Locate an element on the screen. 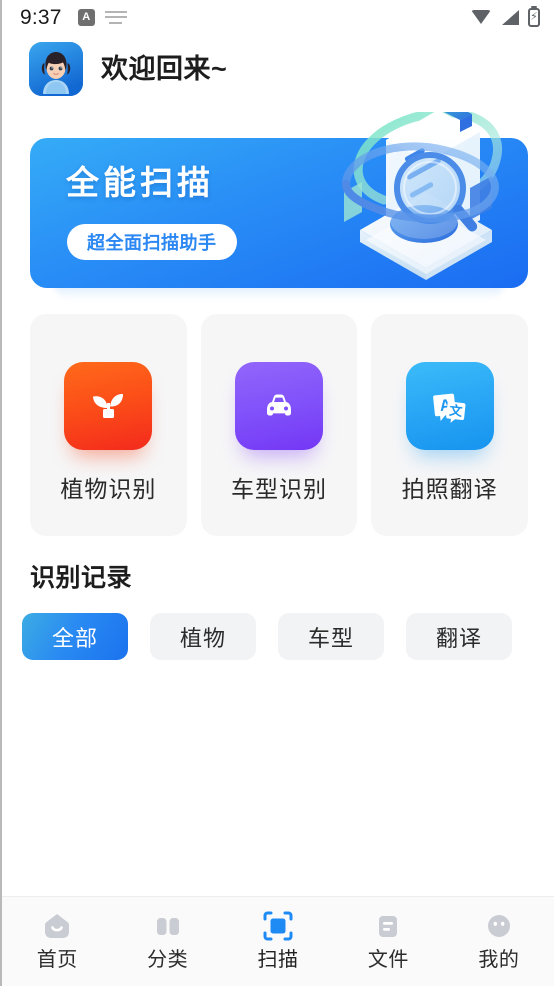  status-left-icons: A is located at coordinates (102, 17).